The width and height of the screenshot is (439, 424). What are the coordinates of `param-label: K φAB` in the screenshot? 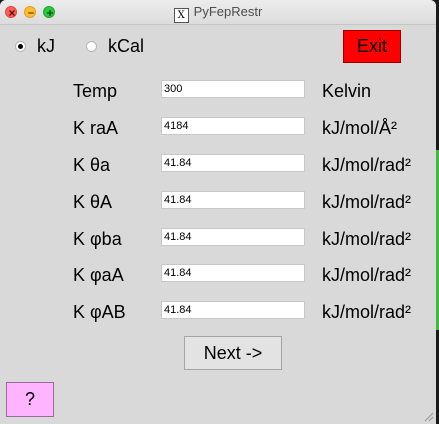 It's located at (99, 312).